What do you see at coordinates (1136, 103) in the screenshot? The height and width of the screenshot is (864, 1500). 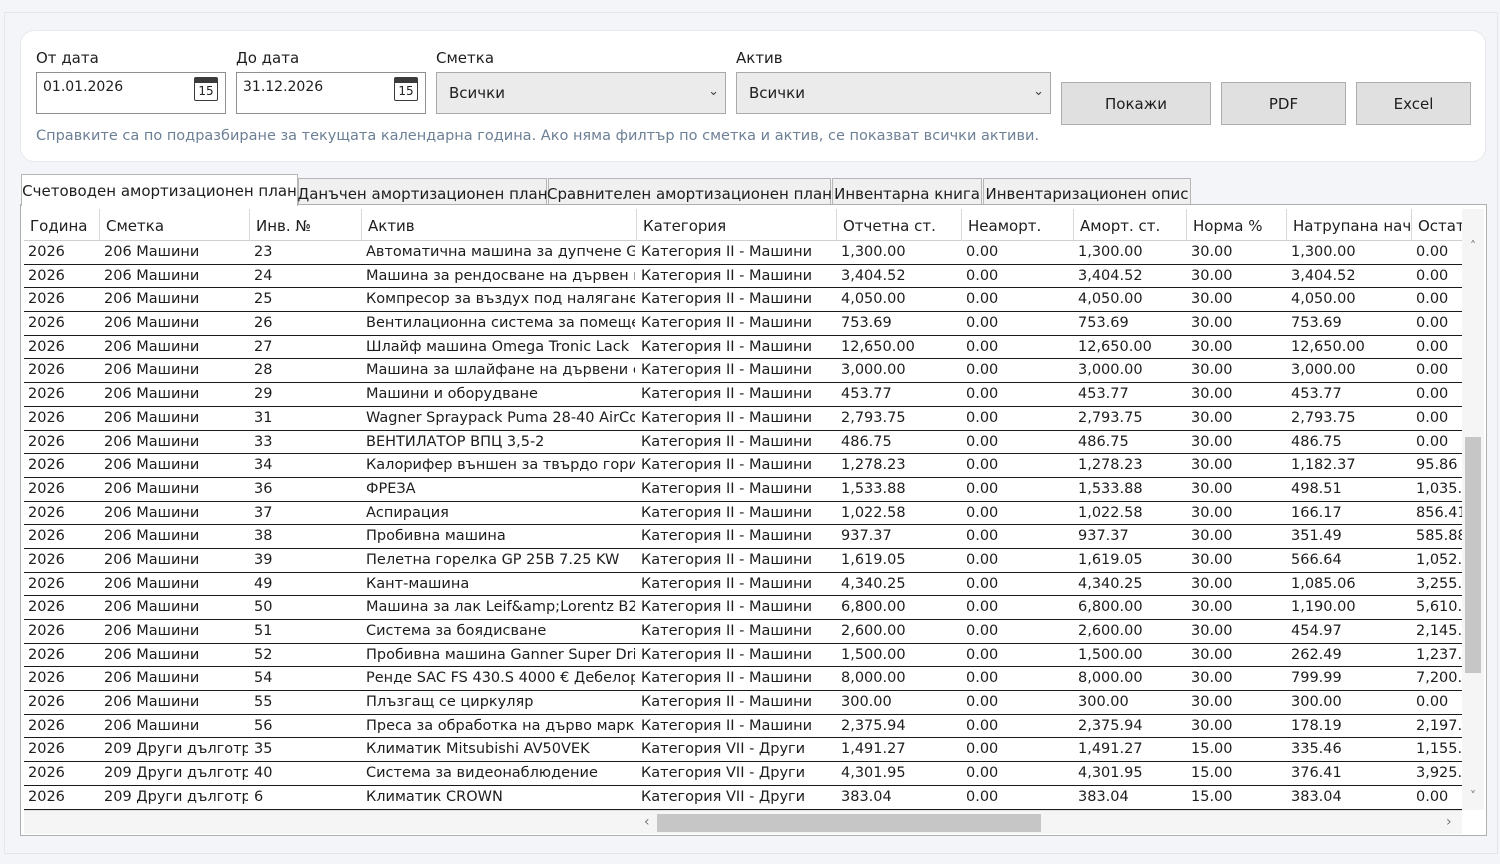 I see `show-button: Покажи` at bounding box center [1136, 103].